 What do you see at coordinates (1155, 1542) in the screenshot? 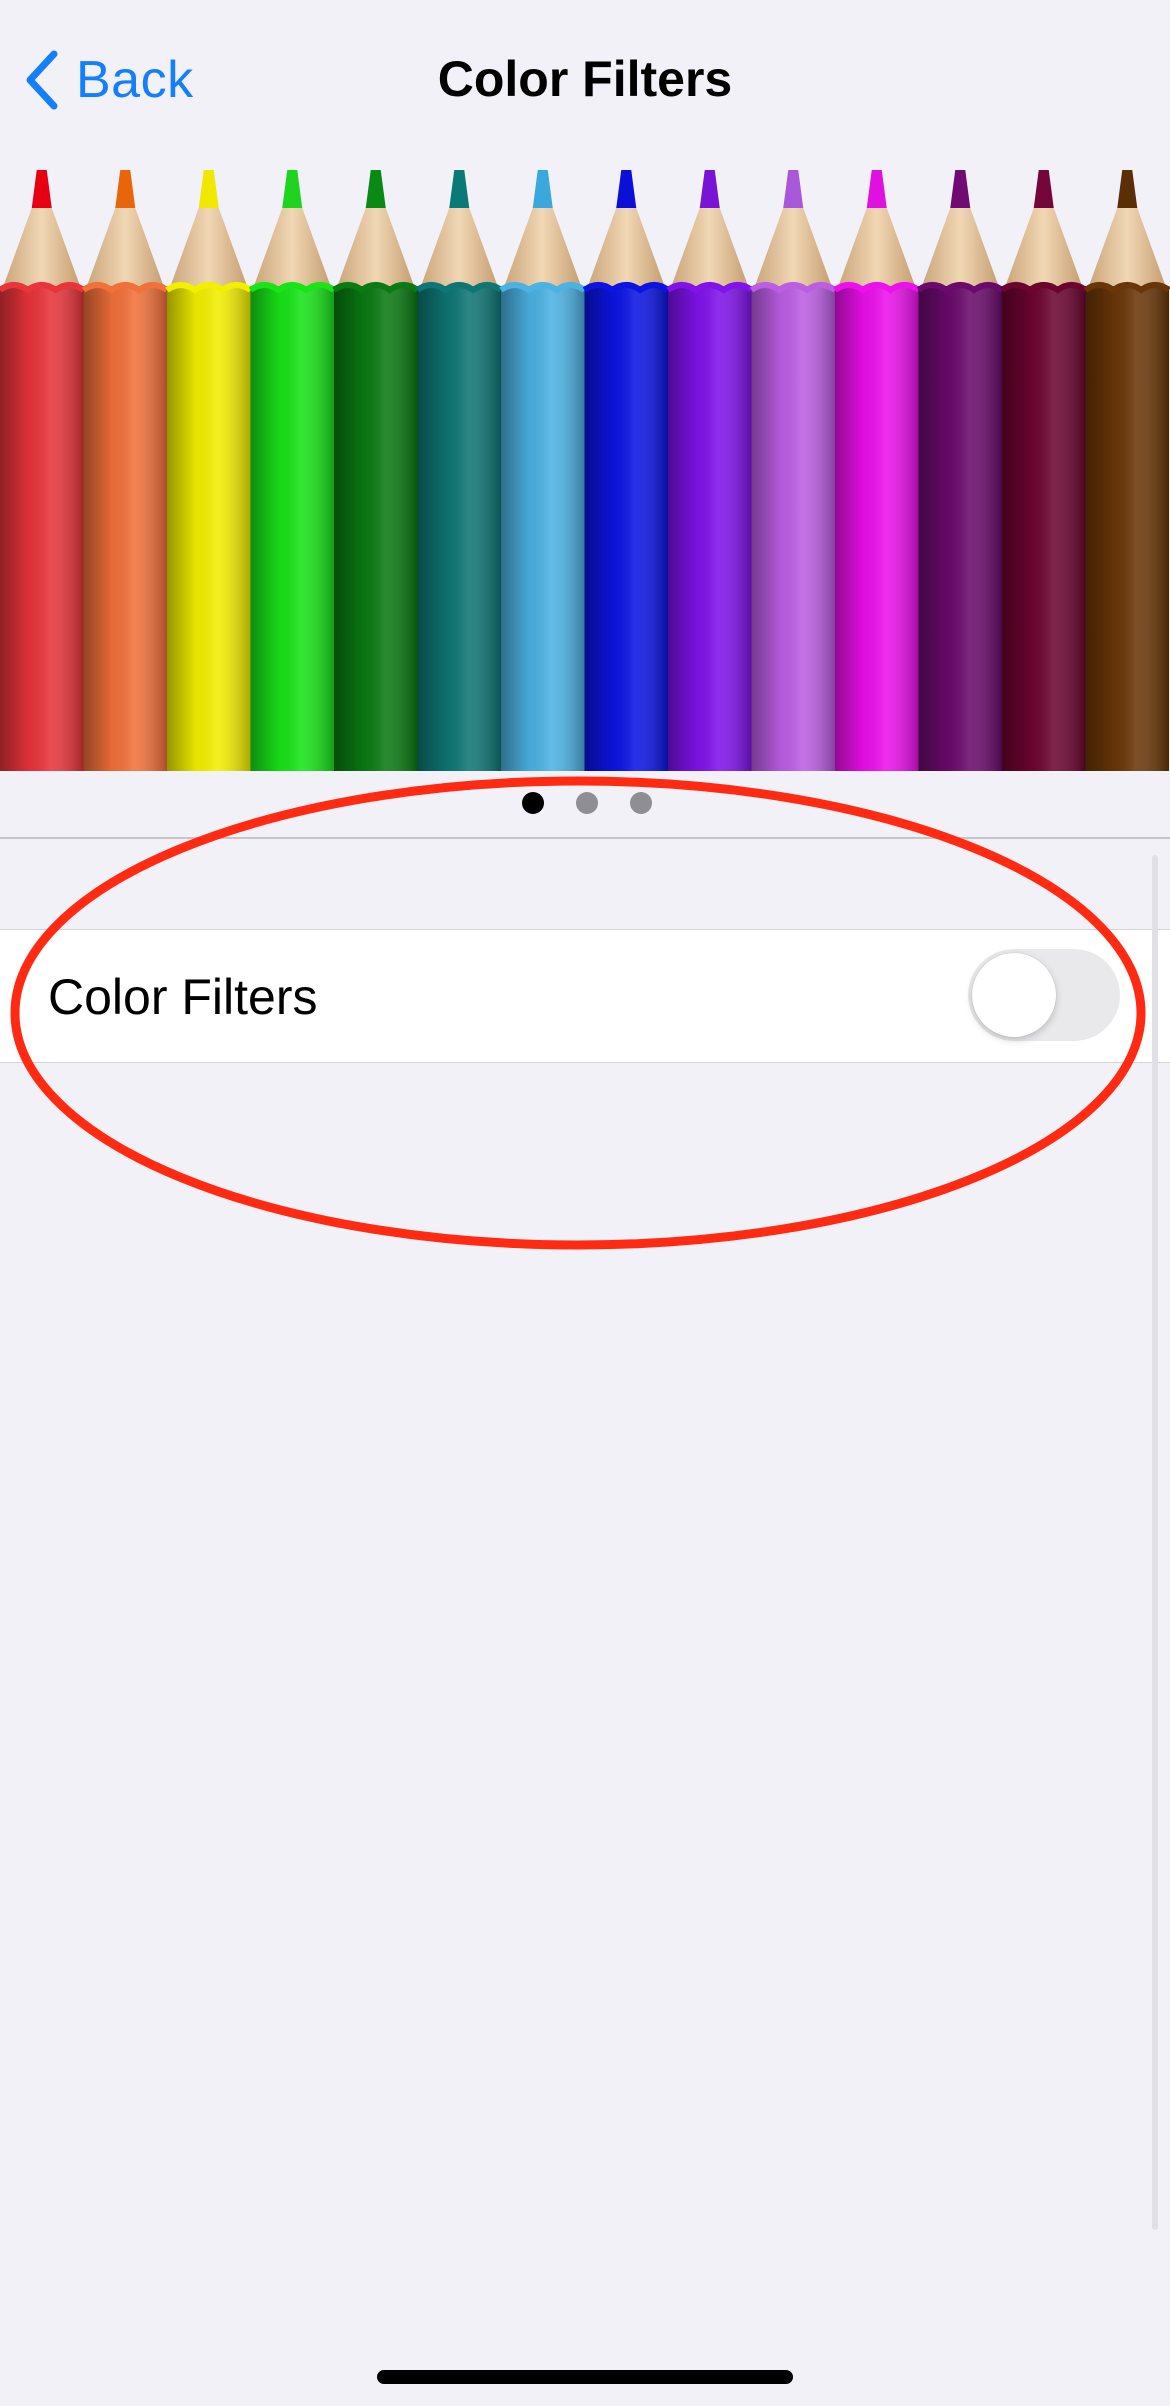
I see `scroll-indicator` at bounding box center [1155, 1542].